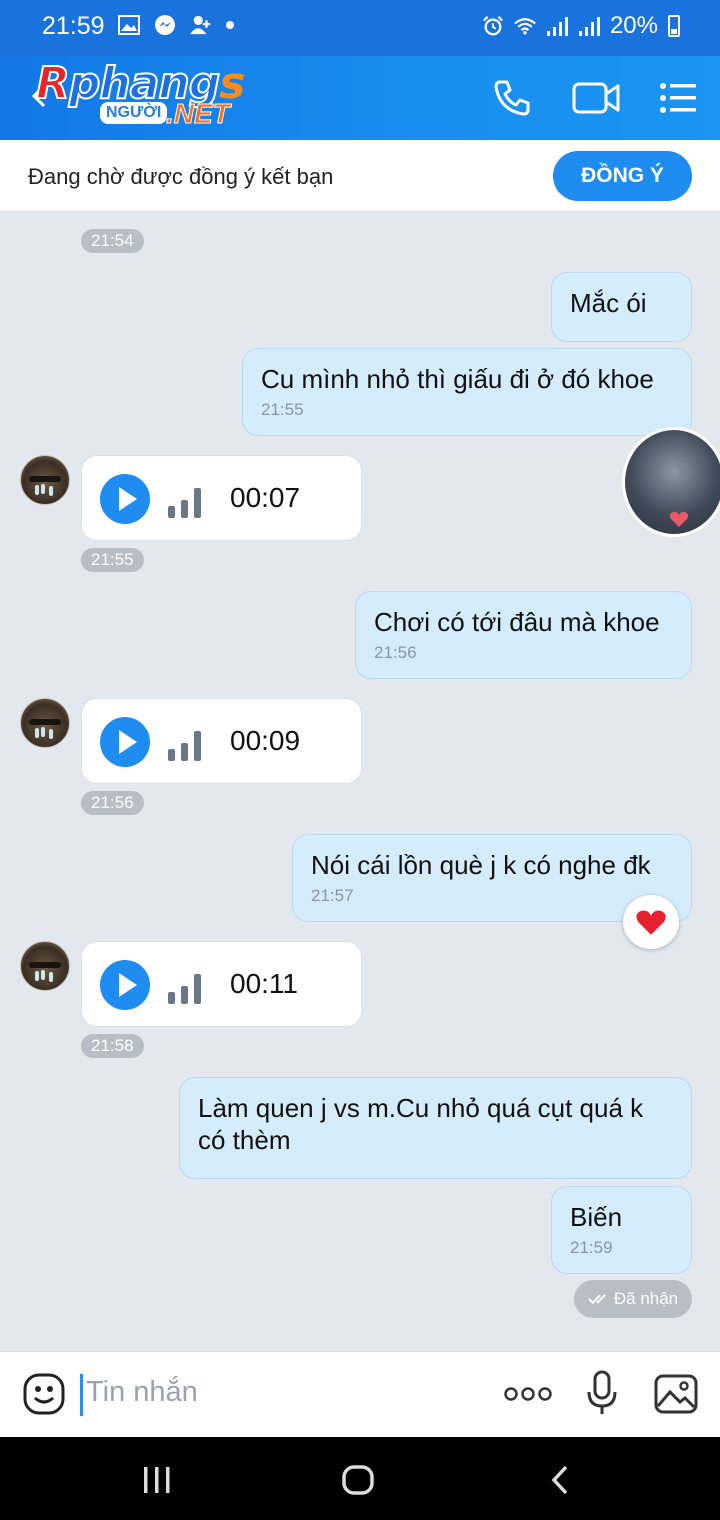  What do you see at coordinates (81, 1395) in the screenshot?
I see `text-caret` at bounding box center [81, 1395].